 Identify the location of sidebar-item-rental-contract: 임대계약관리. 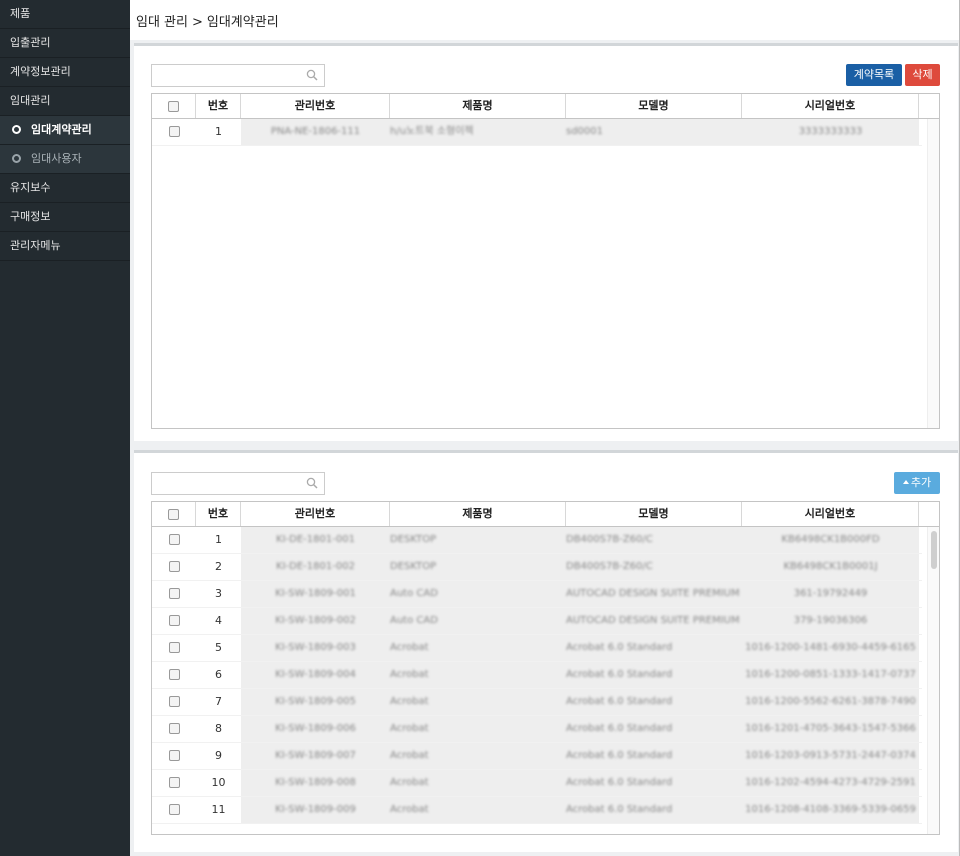
(65, 130).